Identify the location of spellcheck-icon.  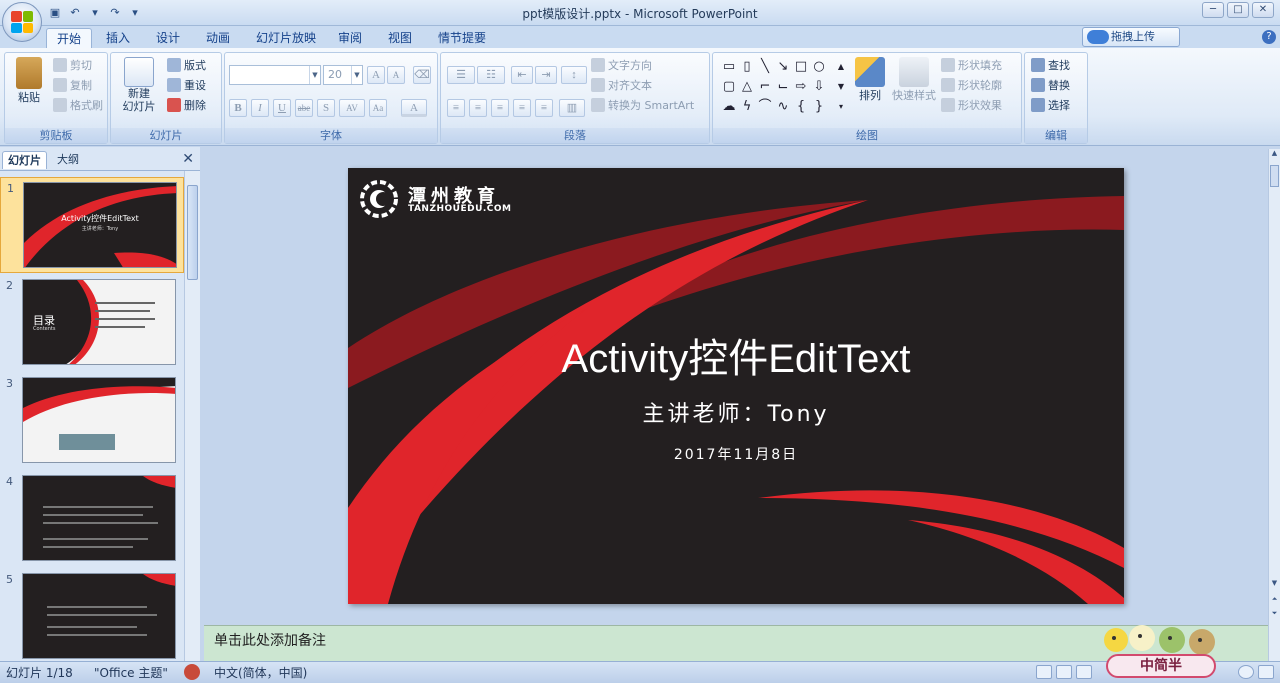
(192, 672).